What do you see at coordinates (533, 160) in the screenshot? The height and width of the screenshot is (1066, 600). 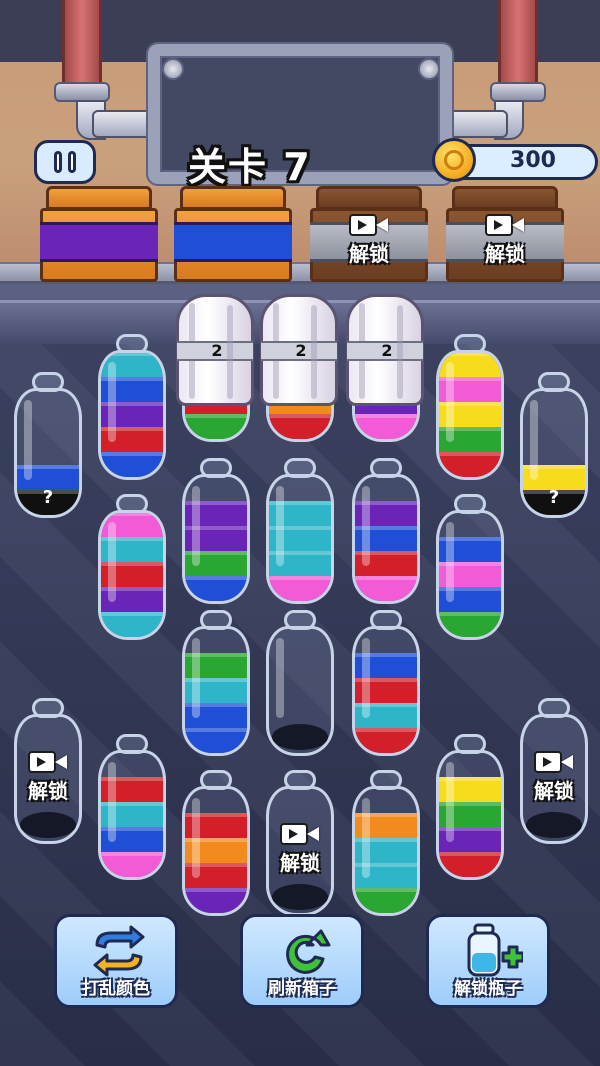 I see `coin-value: 300` at bounding box center [533, 160].